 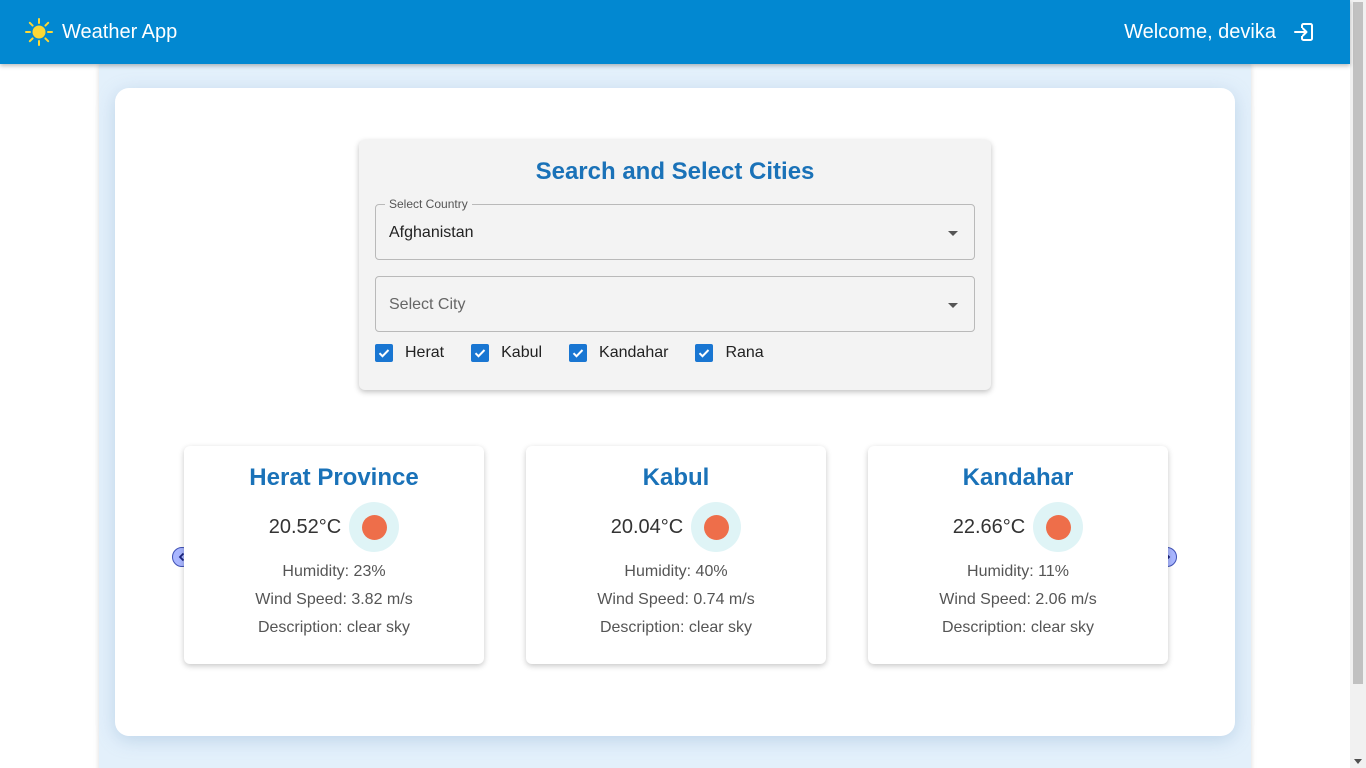 What do you see at coordinates (676, 571) in the screenshot?
I see `humidity: Humidity: 40%` at bounding box center [676, 571].